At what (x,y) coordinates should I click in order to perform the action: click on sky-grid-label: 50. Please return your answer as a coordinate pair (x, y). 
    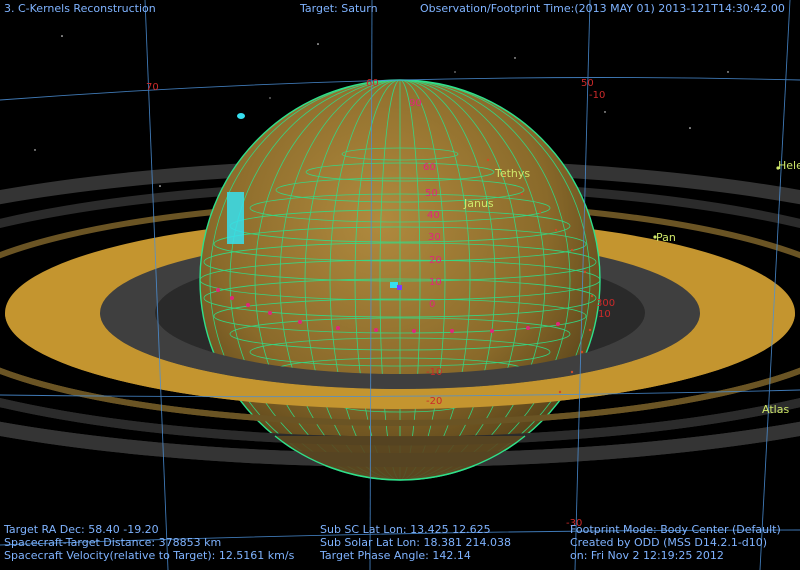
    Looking at the image, I should click on (587, 83).